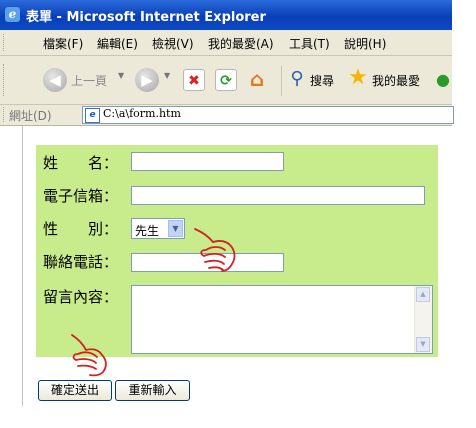 The height and width of the screenshot is (428, 476). Describe the element at coordinates (268, 115) in the screenshot. I see `address-field: e C:\a\form.htm` at that location.